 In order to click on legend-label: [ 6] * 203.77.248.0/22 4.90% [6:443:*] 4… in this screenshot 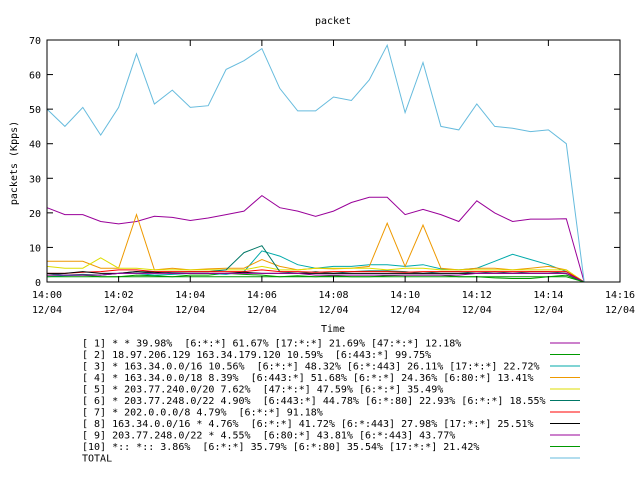, I will do `click(314, 401)`.